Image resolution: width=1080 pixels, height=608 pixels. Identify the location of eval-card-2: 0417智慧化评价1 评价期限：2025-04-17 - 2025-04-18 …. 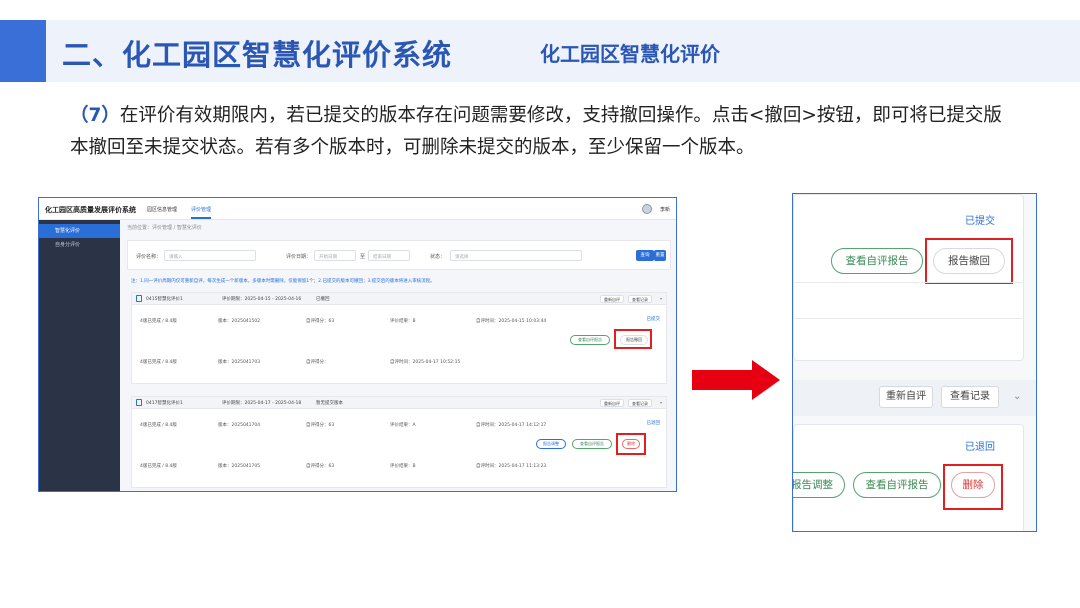
(399, 442).